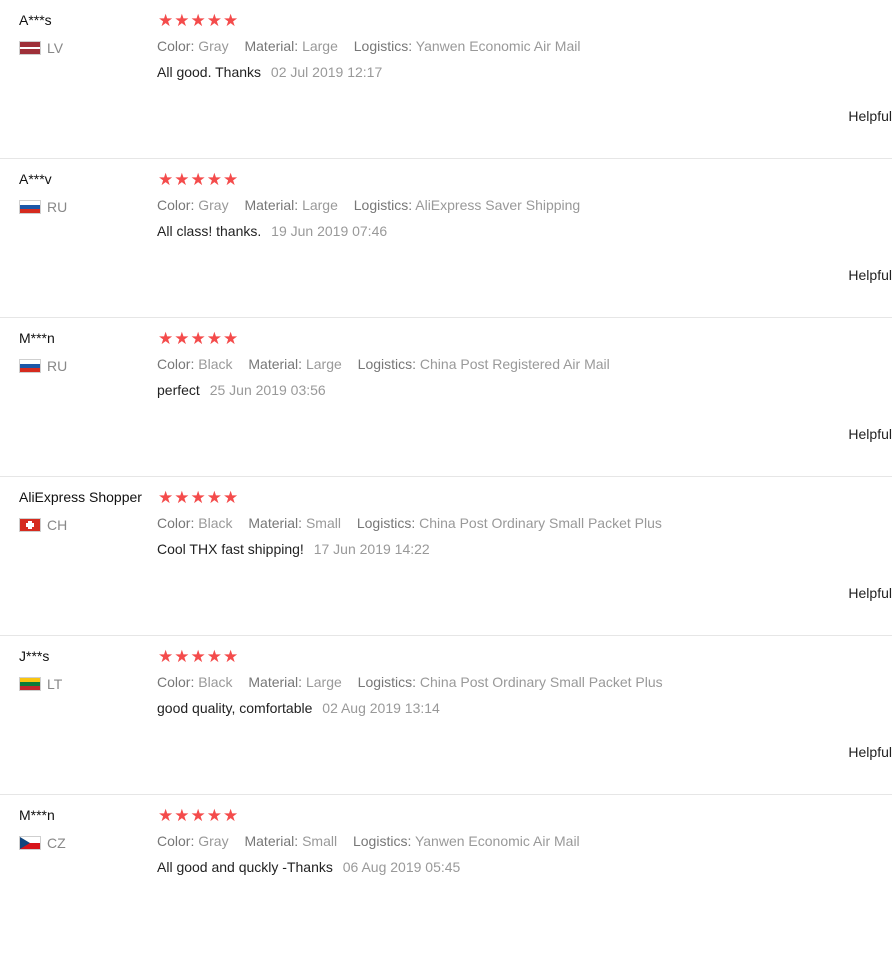  What do you see at coordinates (80, 497) in the screenshot?
I see `reviewer-name: AliExpress Shopper` at bounding box center [80, 497].